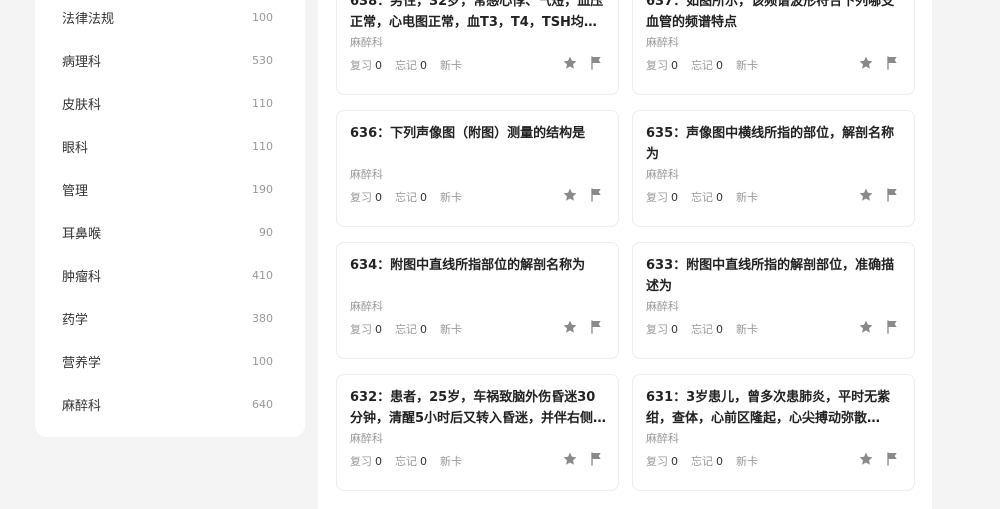 Image resolution: width=1000 pixels, height=509 pixels. I want to click on card-title: 634：附图中直线所指部位的解剖名称为, so click(479, 265).